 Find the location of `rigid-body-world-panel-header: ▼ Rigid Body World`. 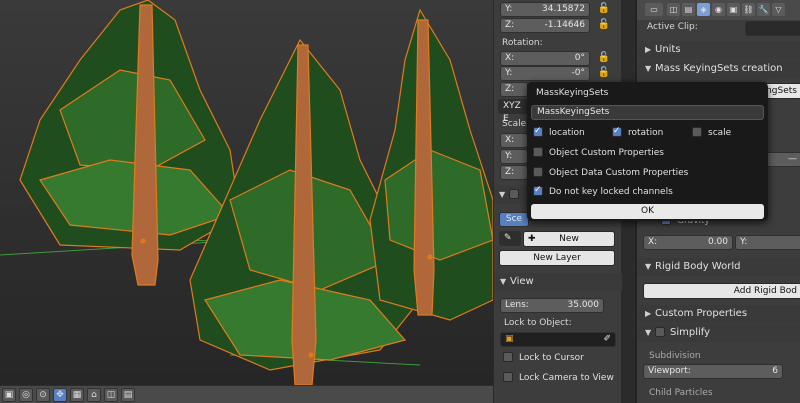

rigid-body-world-panel-header: ▼ Rigid Body World is located at coordinates (718, 267).